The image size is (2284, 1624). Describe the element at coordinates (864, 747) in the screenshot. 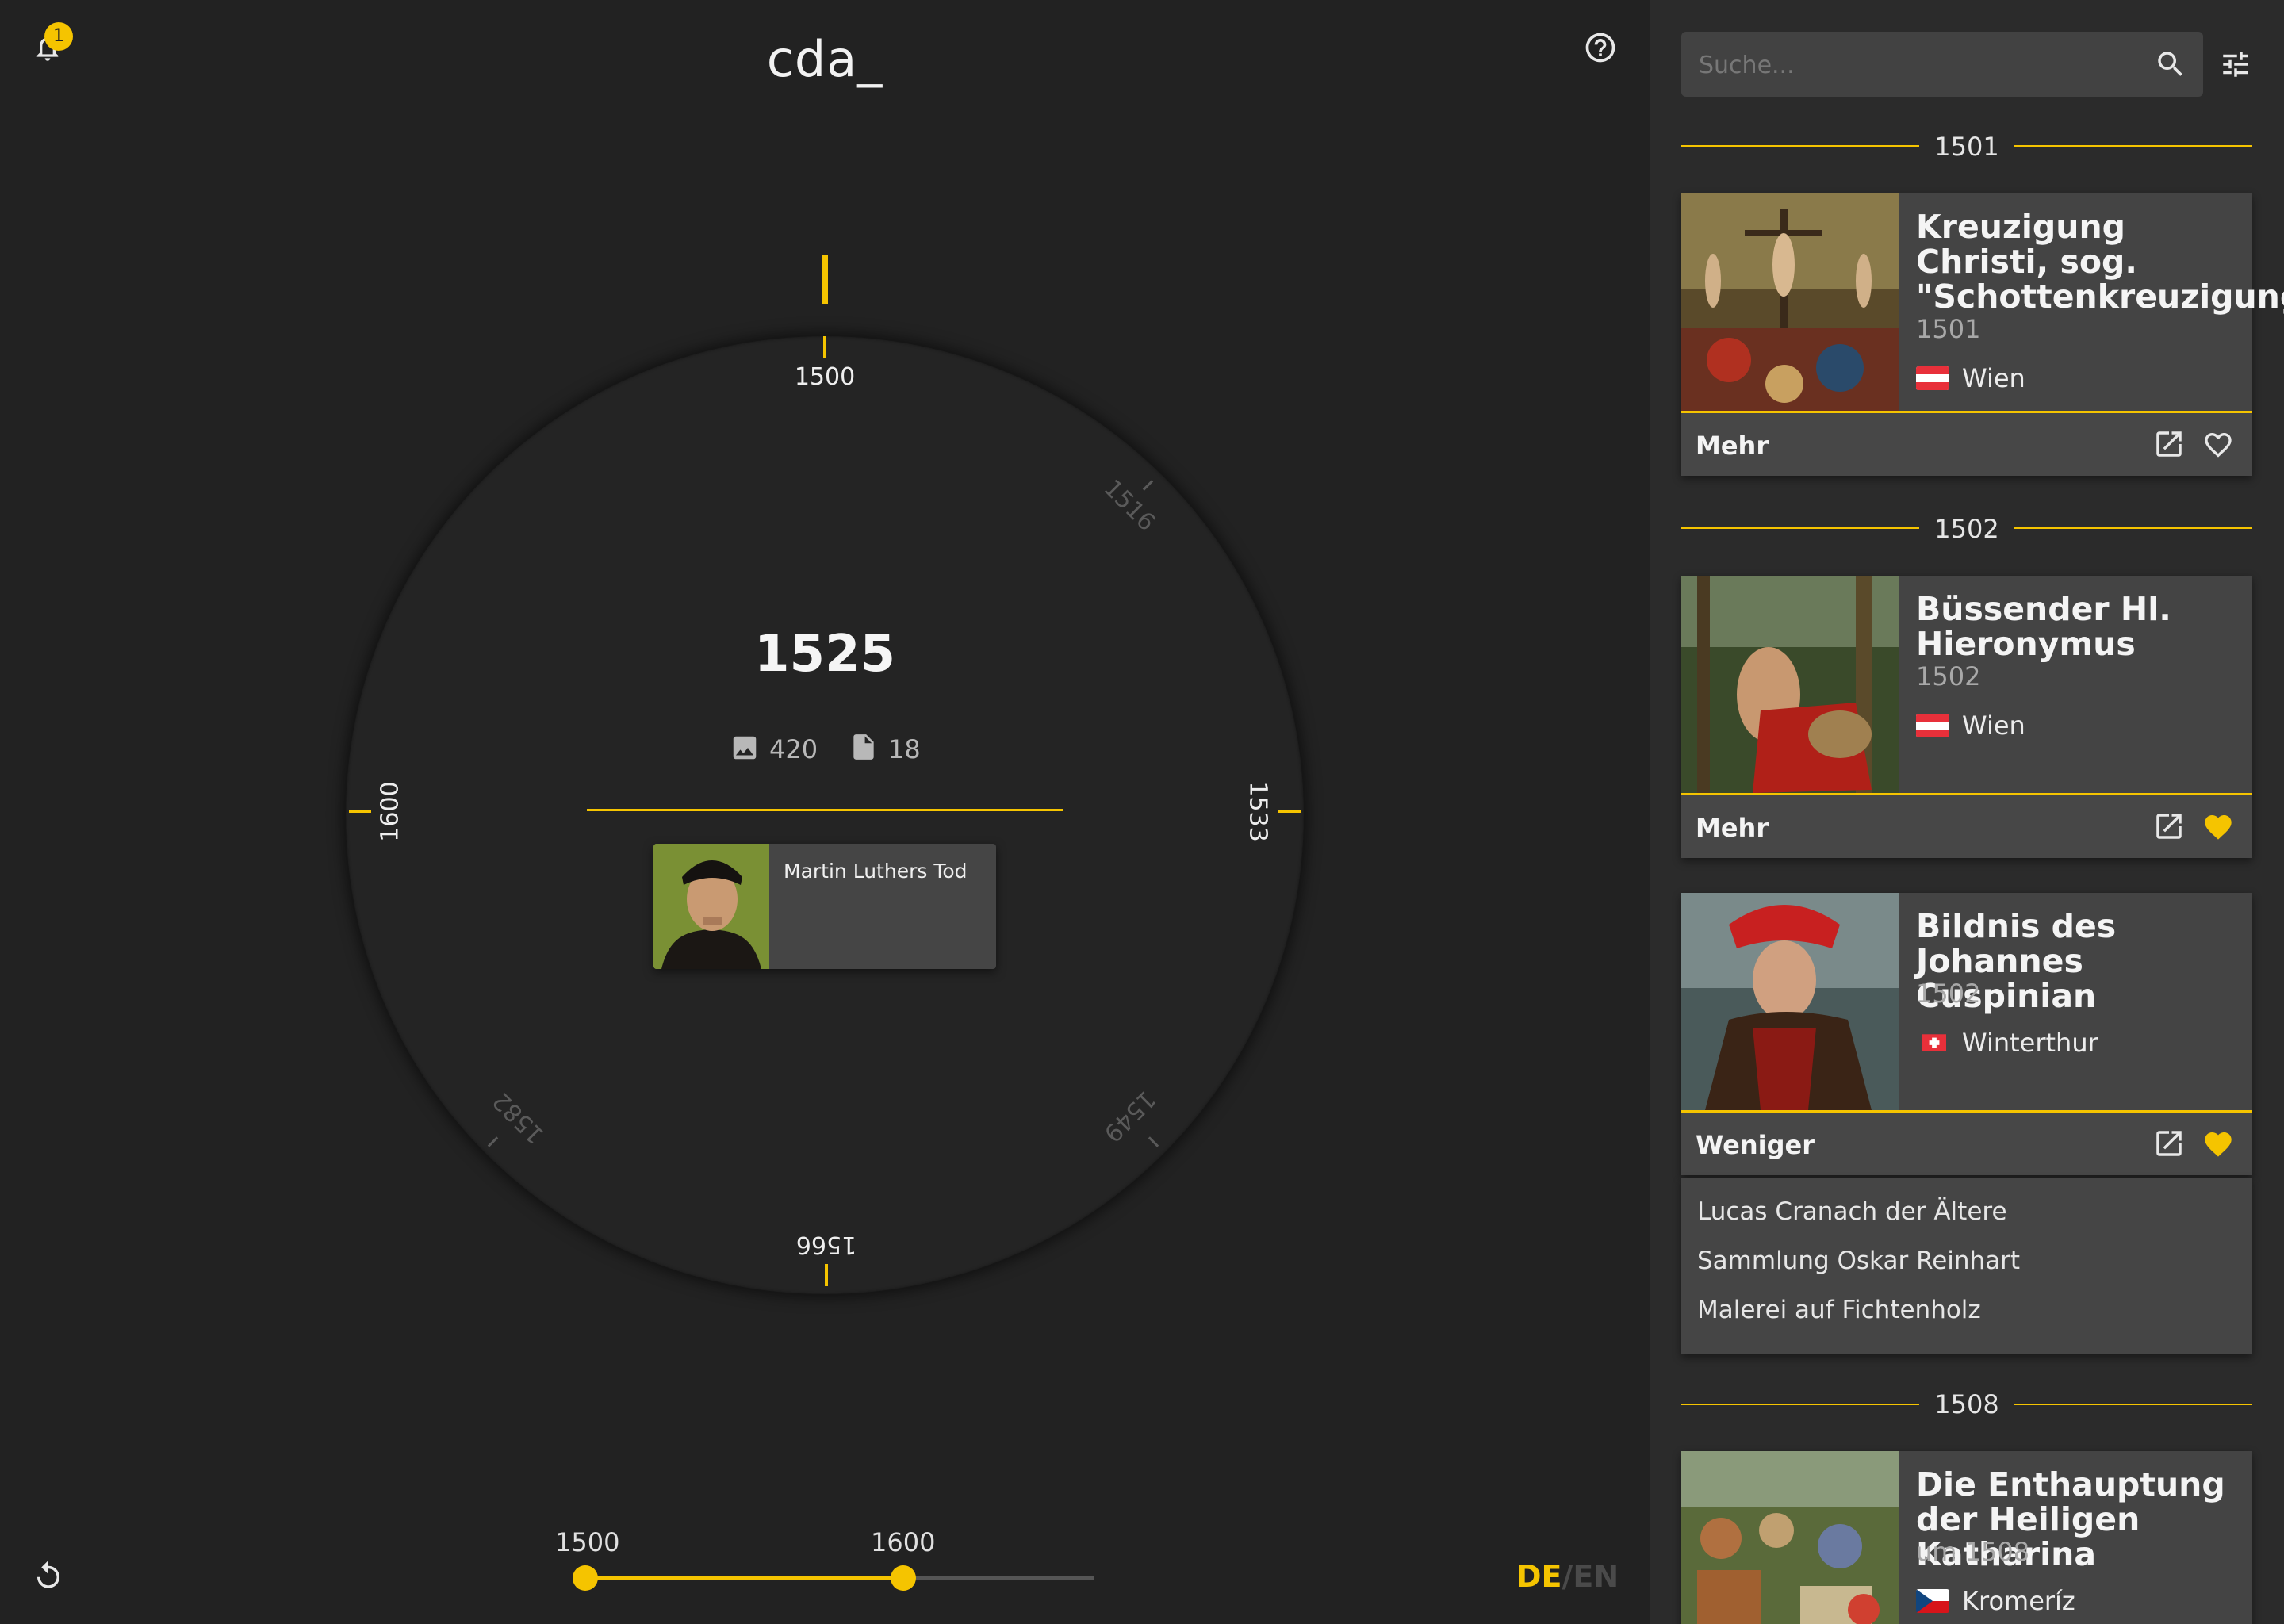

I see `document-count-icon` at that location.